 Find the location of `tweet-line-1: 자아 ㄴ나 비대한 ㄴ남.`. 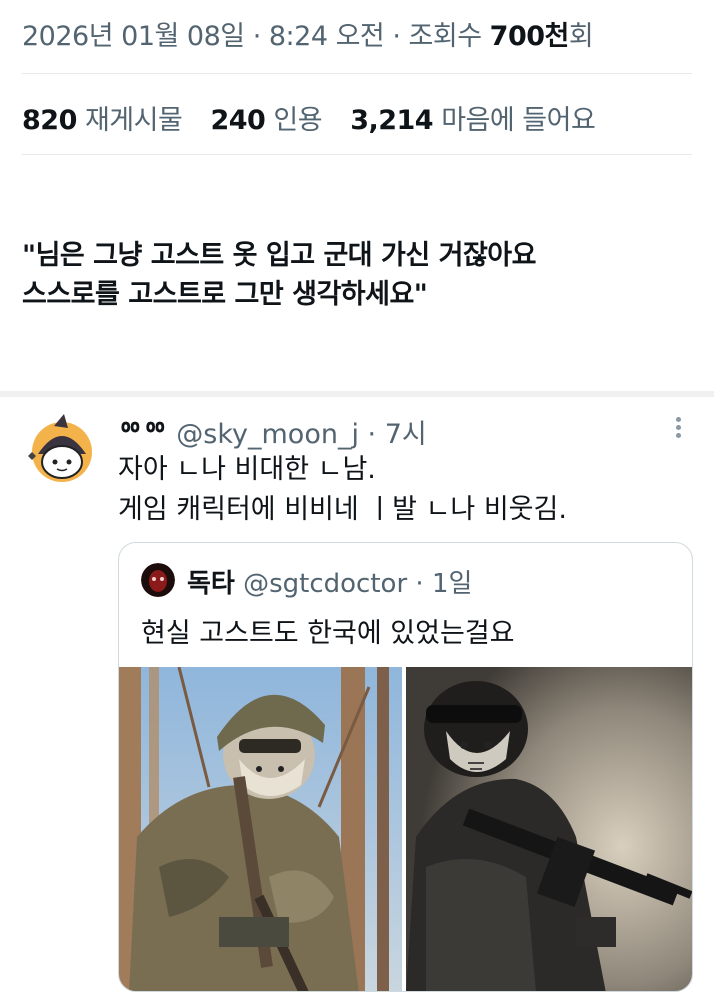

tweet-line-1: 자아 ㄴ나 비대한 ㄴ남. is located at coordinates (247, 469).